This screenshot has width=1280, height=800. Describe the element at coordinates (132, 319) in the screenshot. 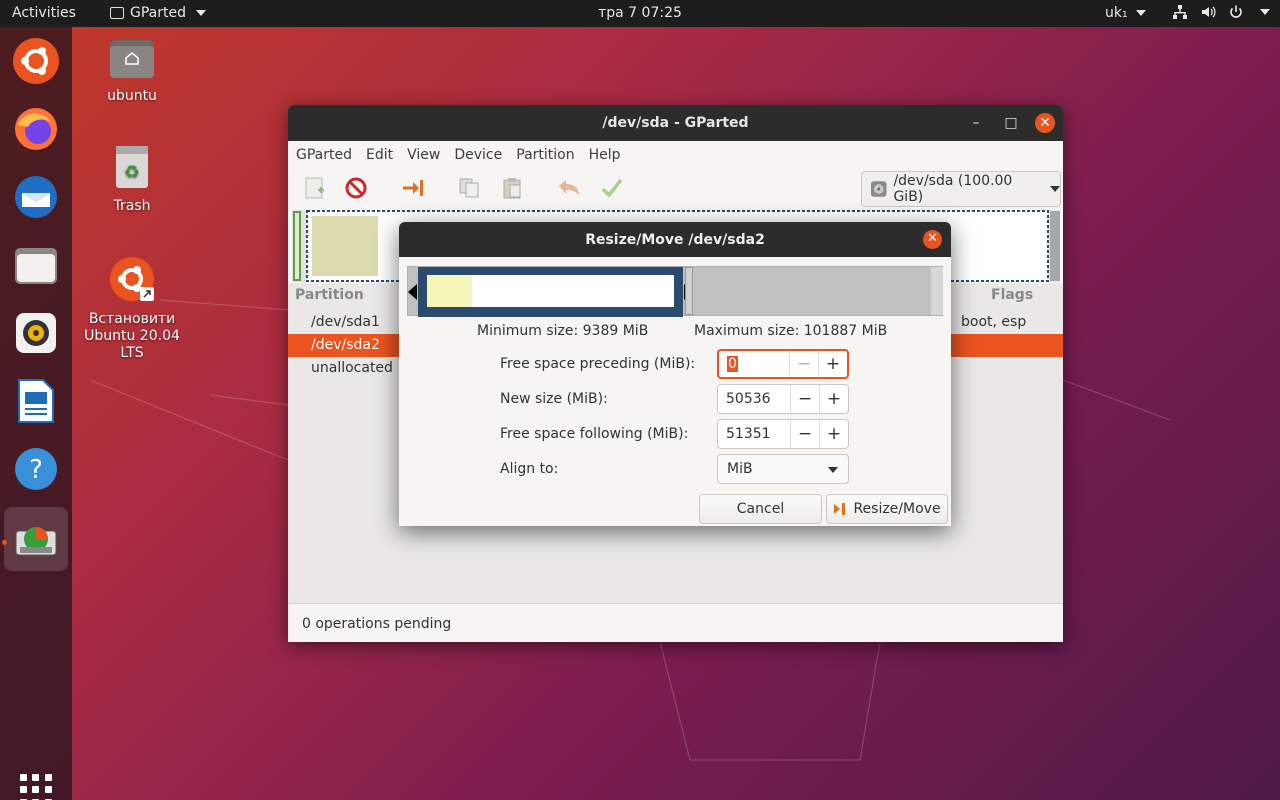

I see `install-label-line1: Встановити` at that location.